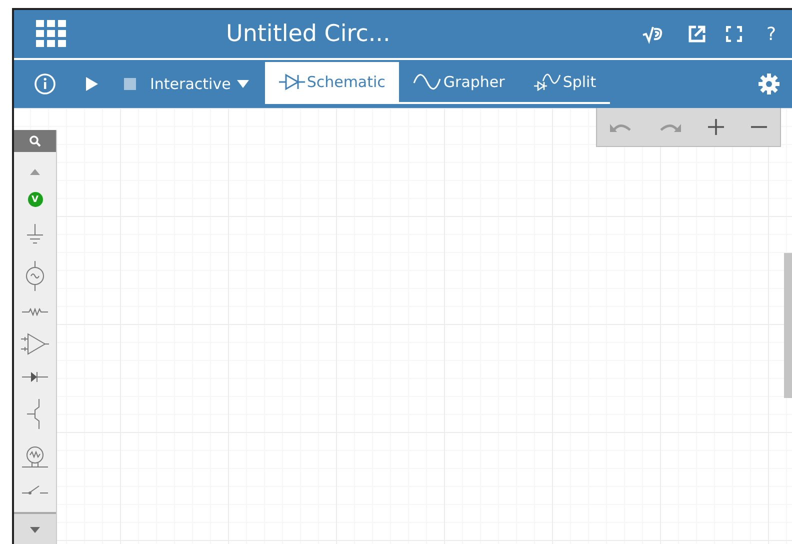 The height and width of the screenshot is (544, 792). What do you see at coordinates (427, 82) in the screenshot?
I see `sine-wave-icon` at bounding box center [427, 82].